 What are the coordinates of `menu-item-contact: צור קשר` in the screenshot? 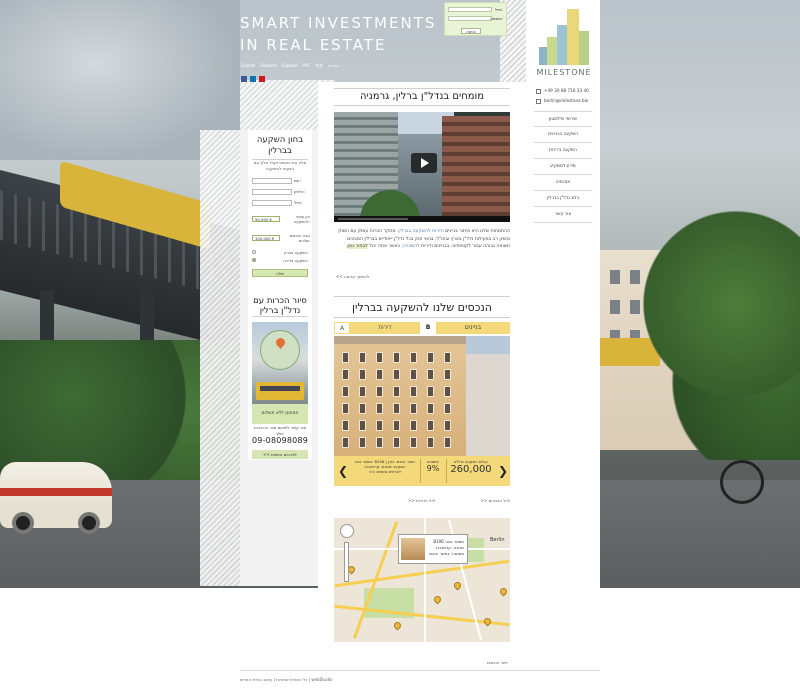 It's located at (563, 215).